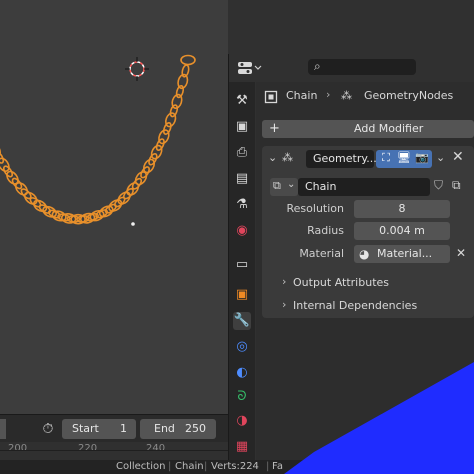 This screenshot has height=474, width=474. Describe the element at coordinates (242, 101) in the screenshot. I see `tool-tab-icon: ⚒` at that location.